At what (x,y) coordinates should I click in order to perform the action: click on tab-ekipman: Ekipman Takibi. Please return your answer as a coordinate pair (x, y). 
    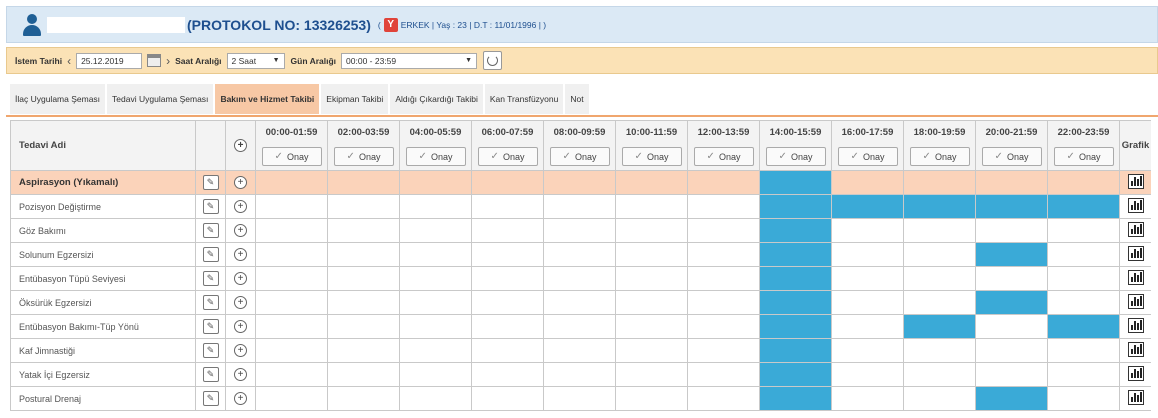
    Looking at the image, I should click on (355, 99).